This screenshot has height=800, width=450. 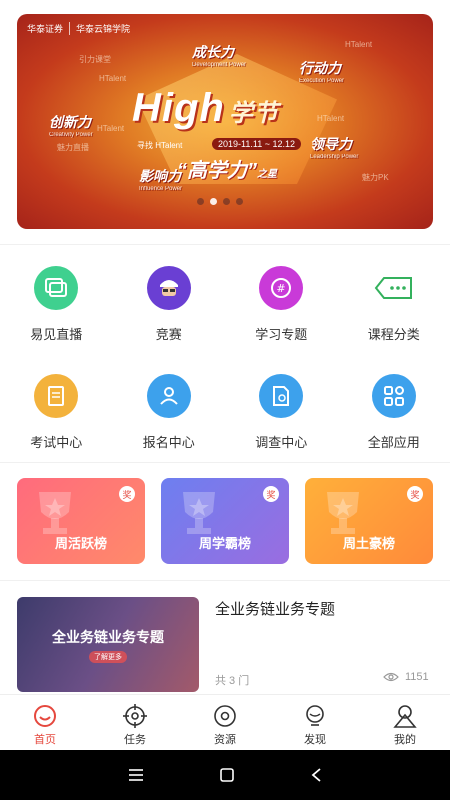 I want to click on nav-home: 首页, so click(x=45, y=722).